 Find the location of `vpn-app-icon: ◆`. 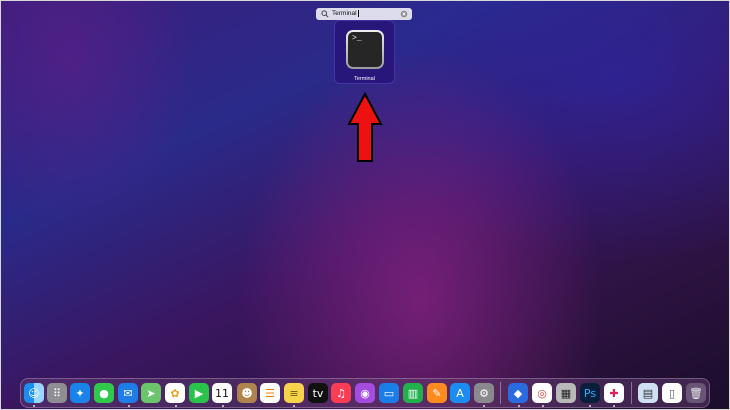

vpn-app-icon: ◆ is located at coordinates (518, 393).